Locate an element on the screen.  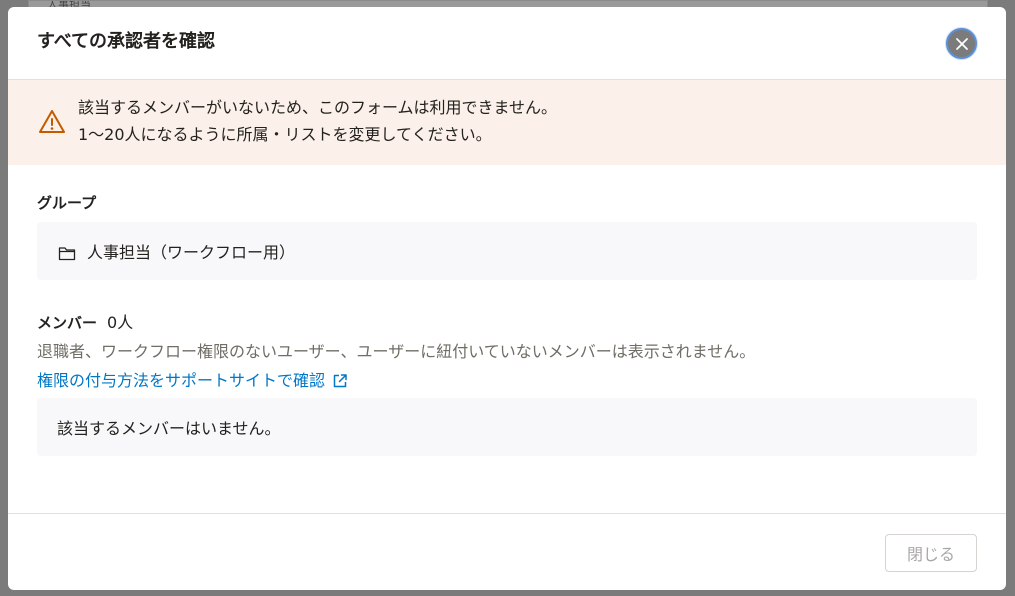
warning-line-1: 該当するメンバーがいないため、このフォームは利用できません。 is located at coordinates (318, 107).